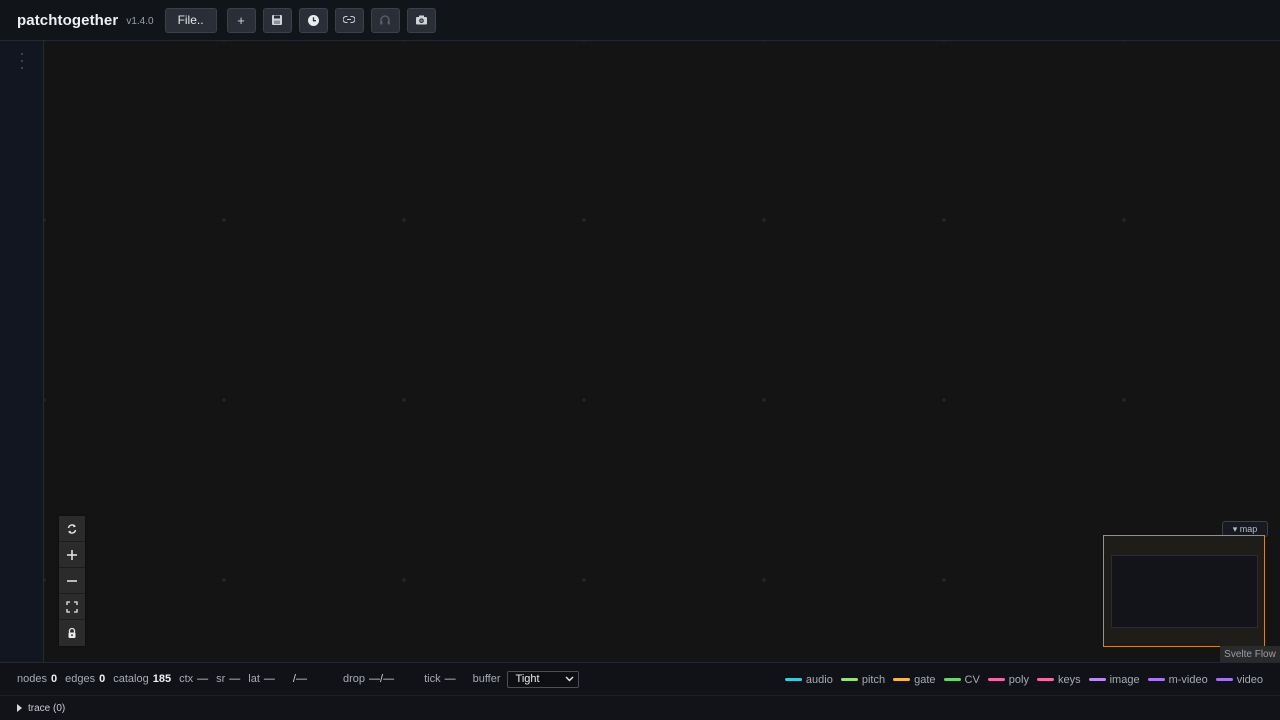  I want to click on toolbar: +, so click(334, 20).